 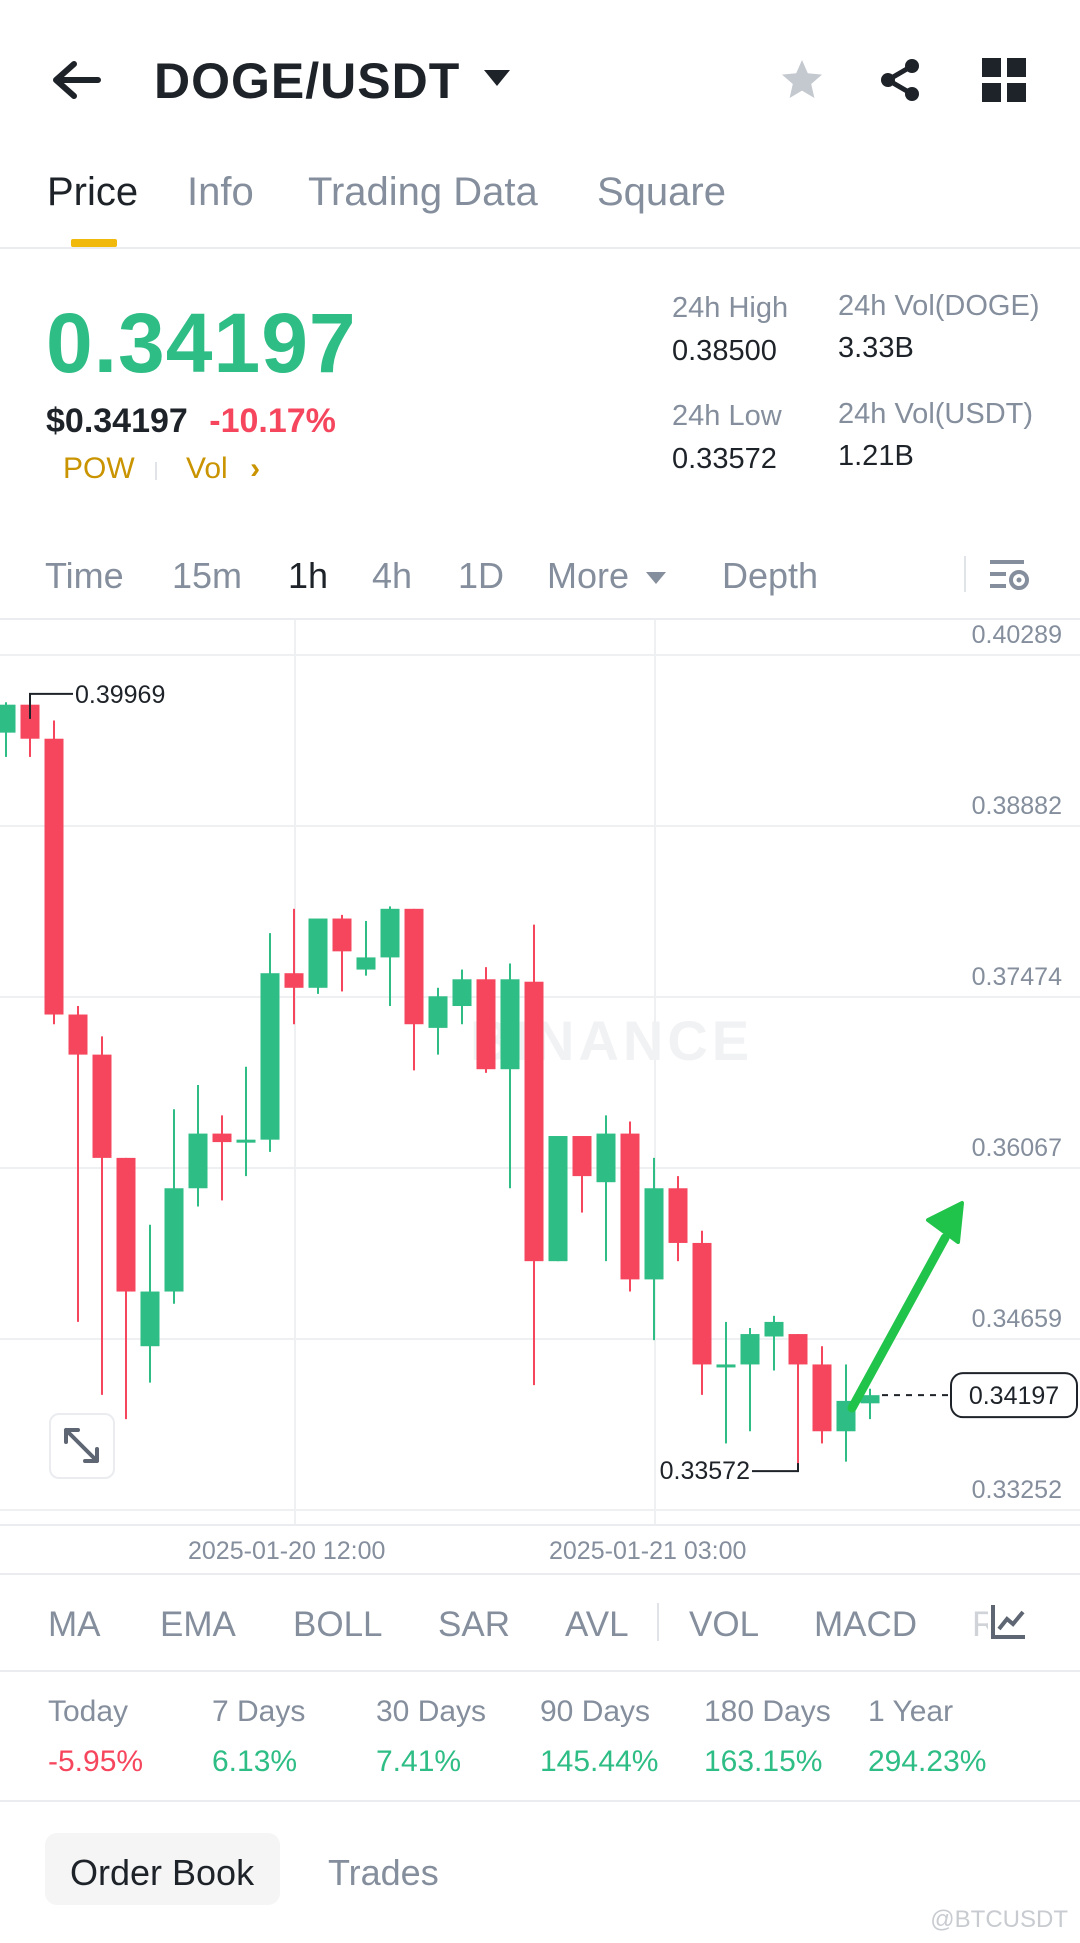 I want to click on vol-doge-label: 24h Vol(DOGE), so click(x=939, y=306).